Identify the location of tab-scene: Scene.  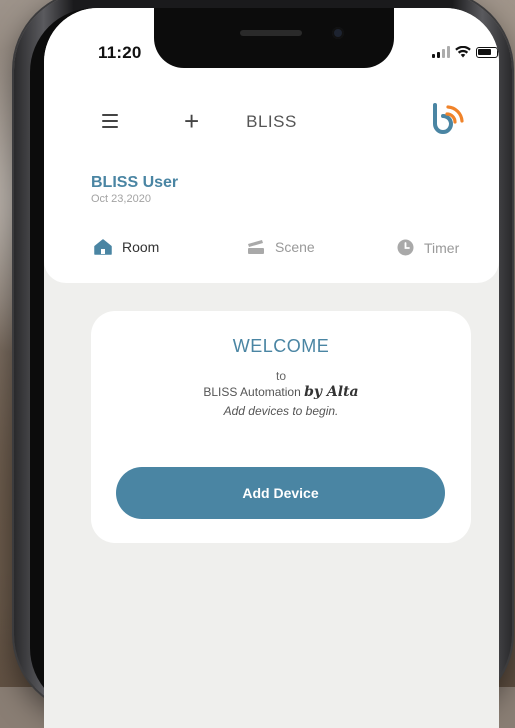
(281, 247).